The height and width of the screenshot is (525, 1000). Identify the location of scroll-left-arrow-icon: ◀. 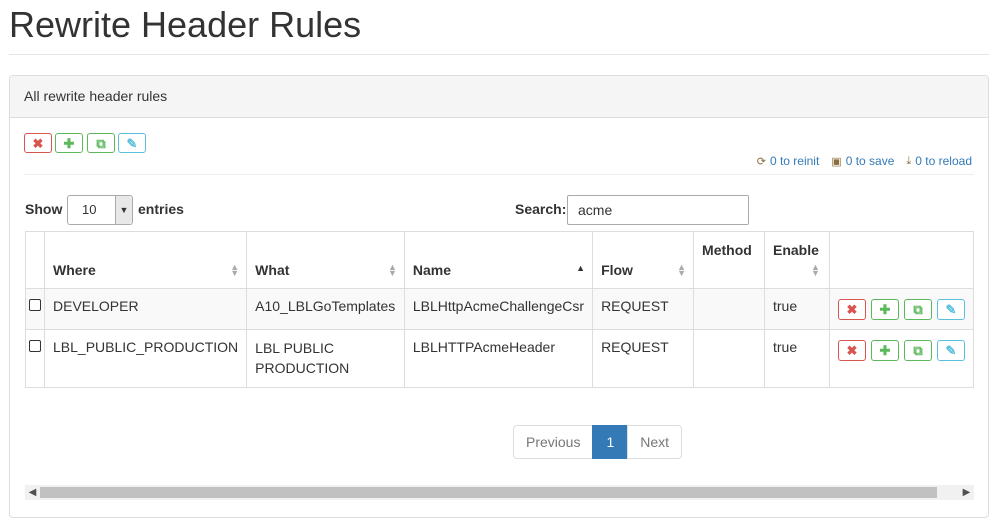
(32, 492).